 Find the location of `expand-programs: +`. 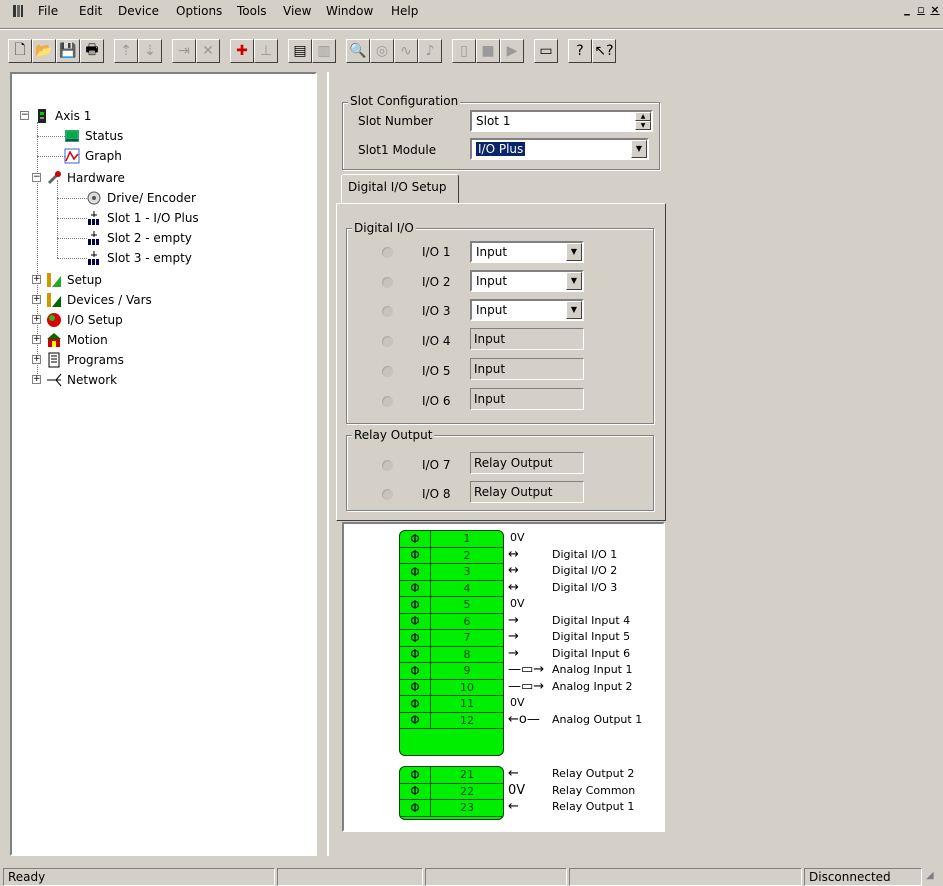

expand-programs: + is located at coordinates (36, 359).